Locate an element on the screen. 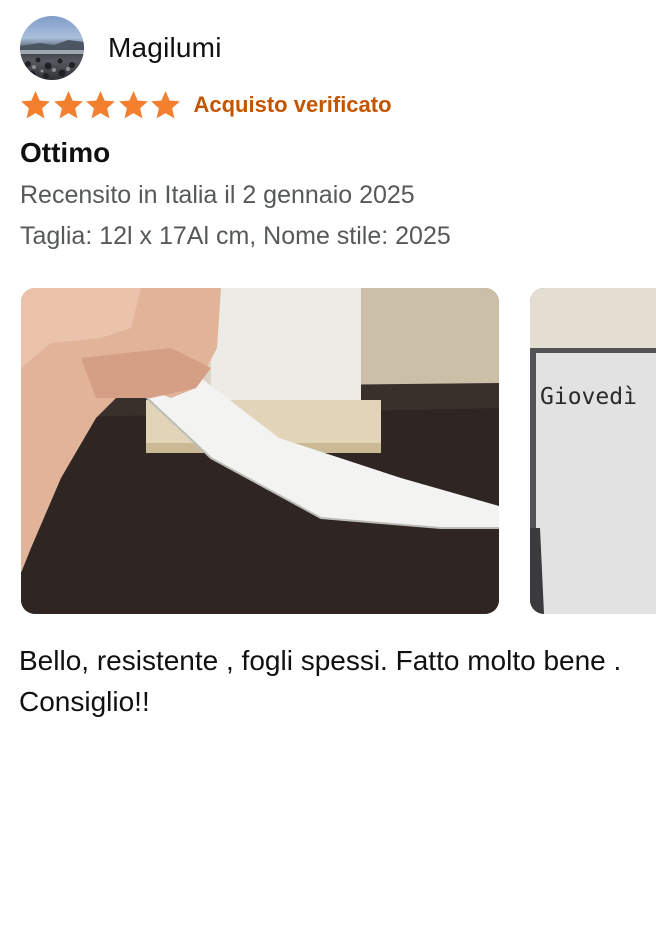  rating-row: Acquisto verificato is located at coordinates (205, 105).